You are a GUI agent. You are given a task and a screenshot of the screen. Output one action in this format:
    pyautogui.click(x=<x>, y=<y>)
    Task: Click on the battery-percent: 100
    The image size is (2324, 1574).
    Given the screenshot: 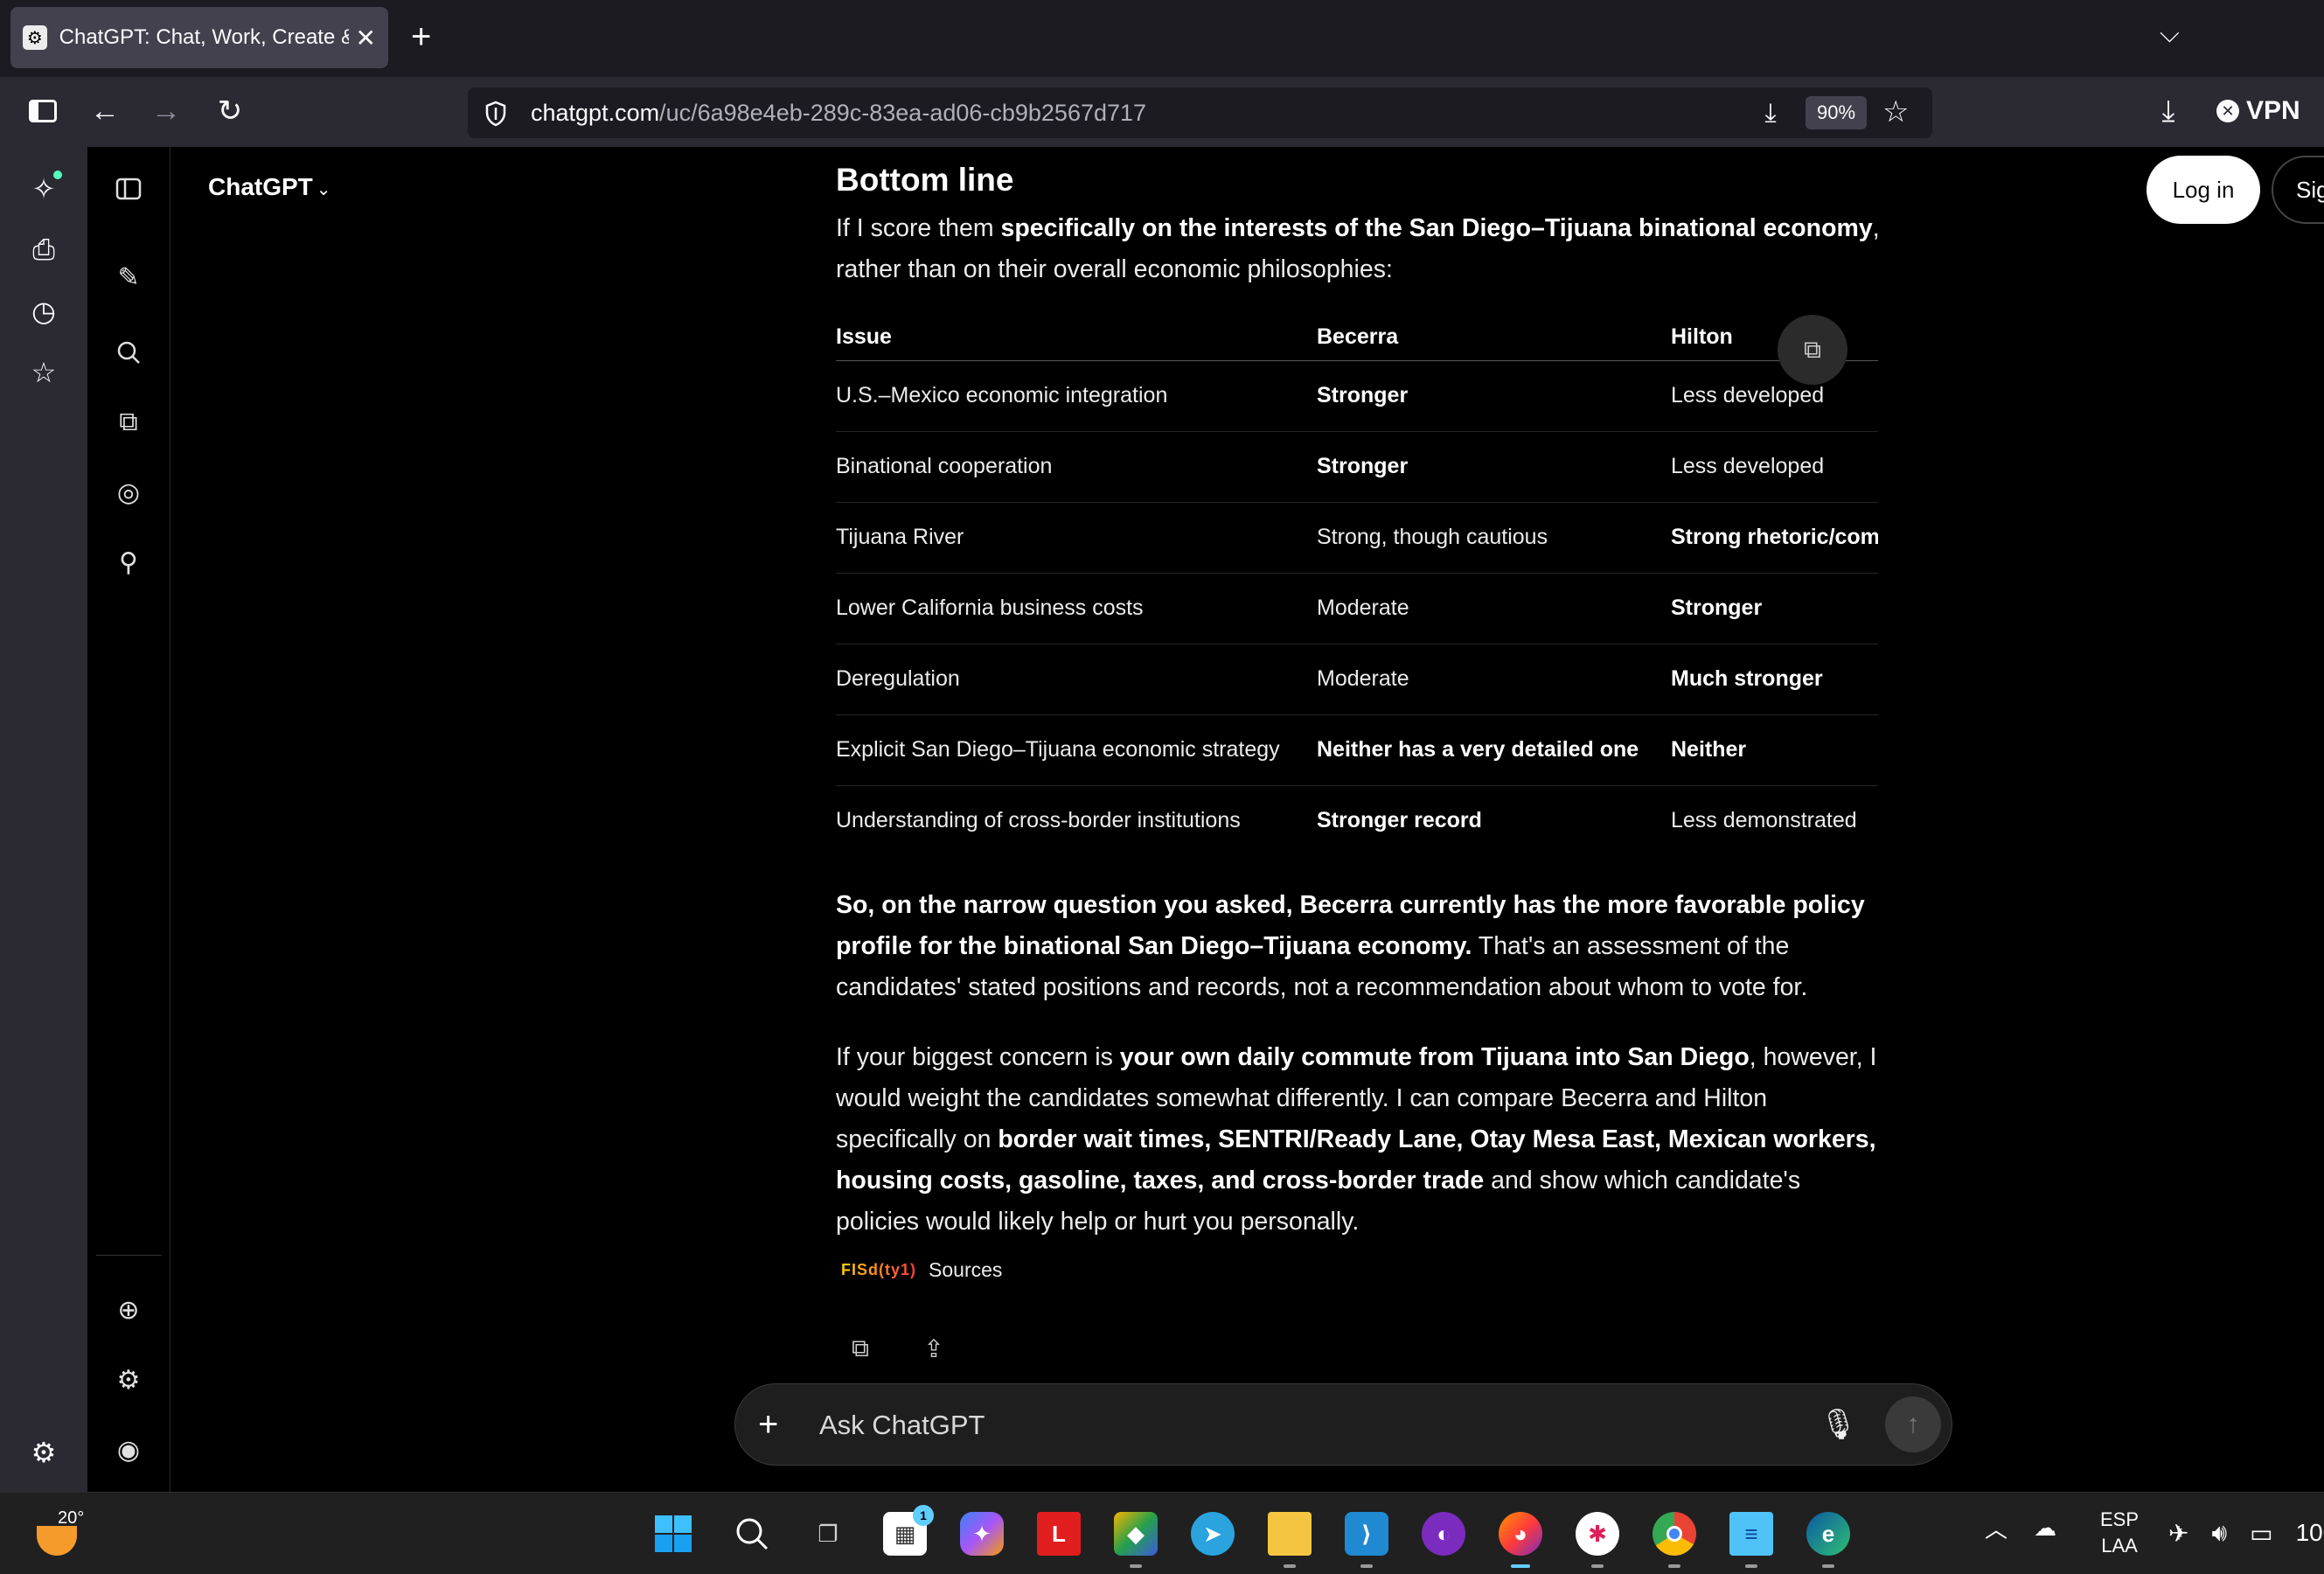 What is the action you would take?
    pyautogui.click(x=2309, y=1532)
    